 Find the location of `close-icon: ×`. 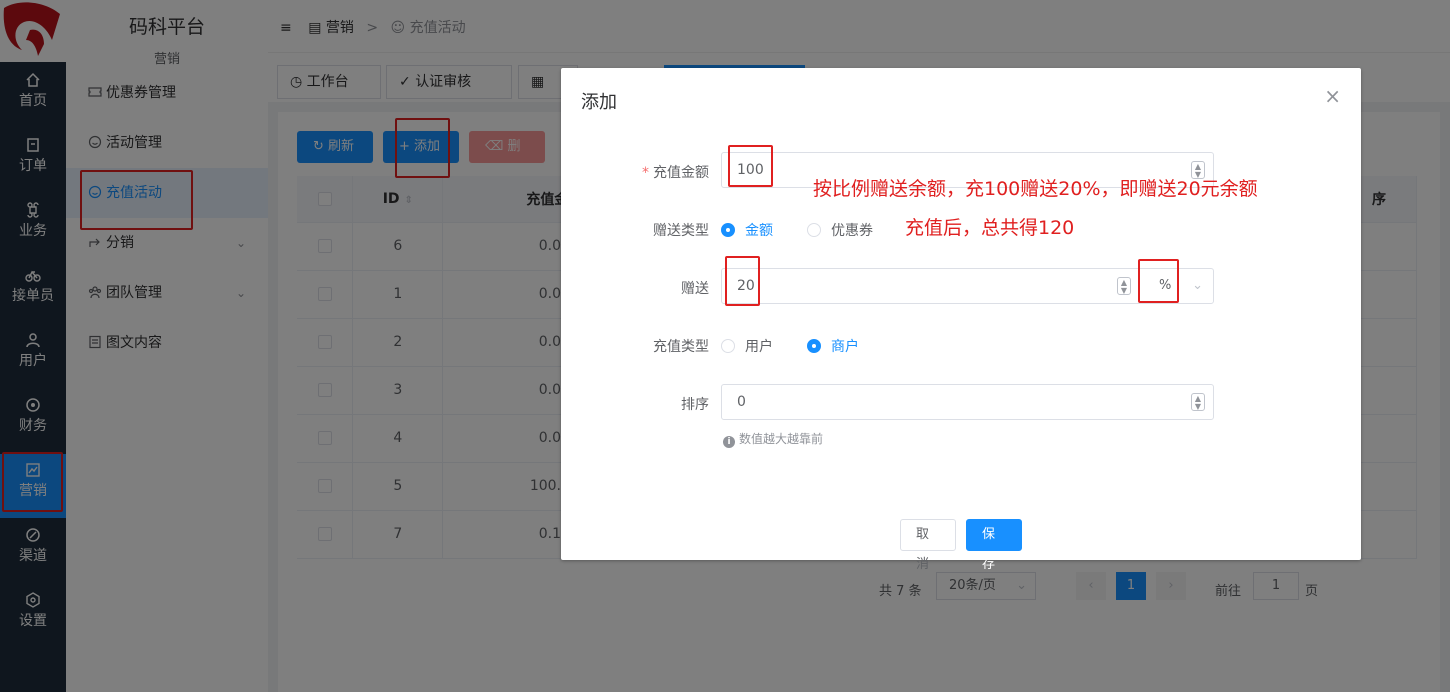

close-icon: × is located at coordinates (1332, 96).